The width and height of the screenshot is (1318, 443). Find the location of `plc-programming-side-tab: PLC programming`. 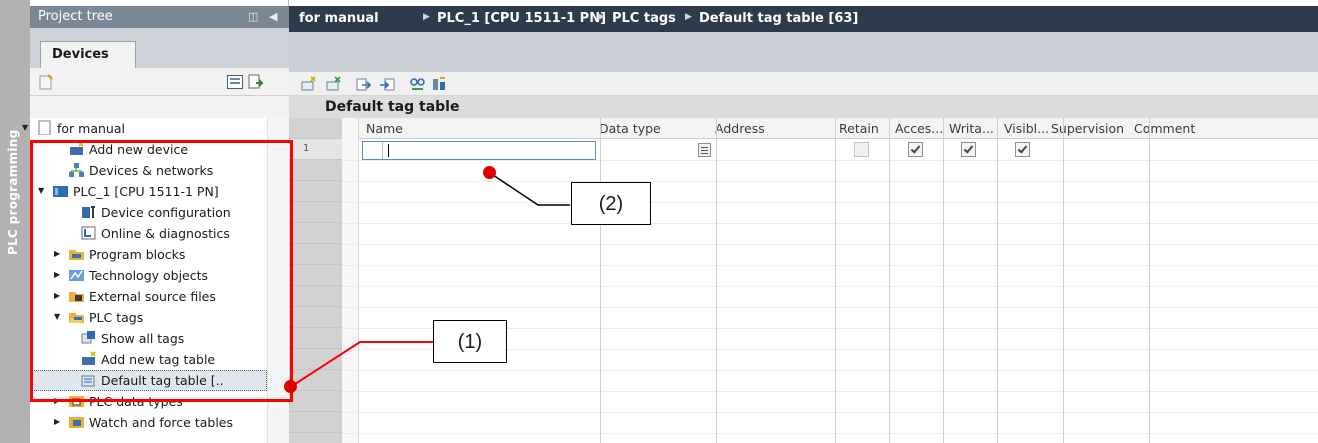

plc-programming-side-tab: PLC programming is located at coordinates (15, 221).